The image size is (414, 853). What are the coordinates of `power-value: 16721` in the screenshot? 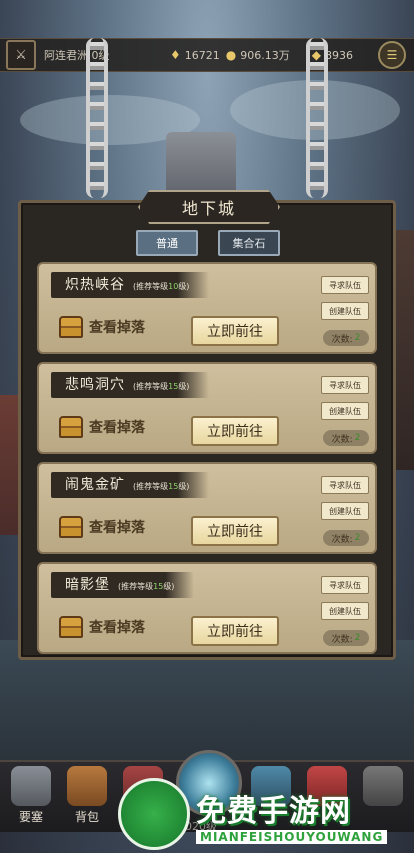 It's located at (202, 55).